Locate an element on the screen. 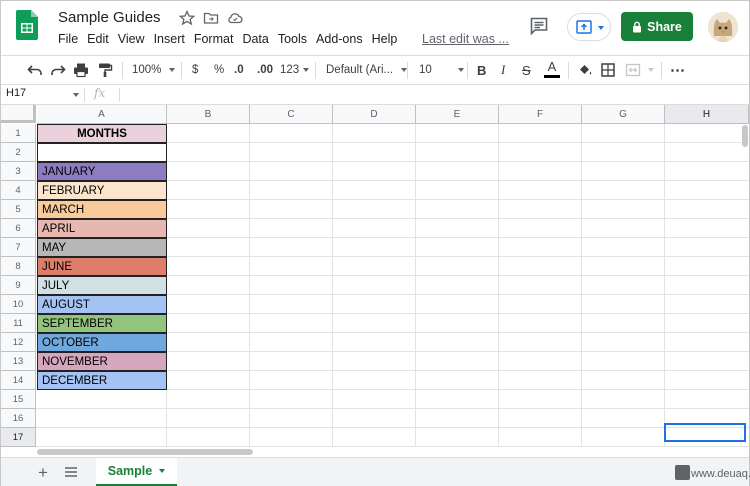 The height and width of the screenshot is (486, 750). row-header-17: 17 is located at coordinates (18, 437).